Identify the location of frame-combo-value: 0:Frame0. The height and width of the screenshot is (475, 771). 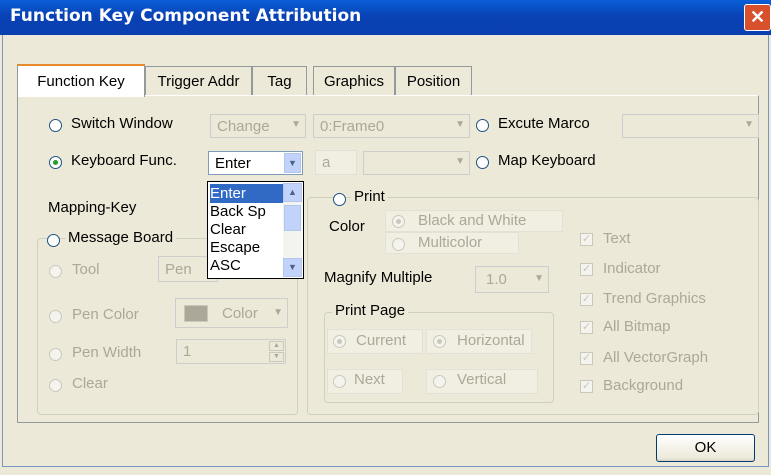
(352, 126).